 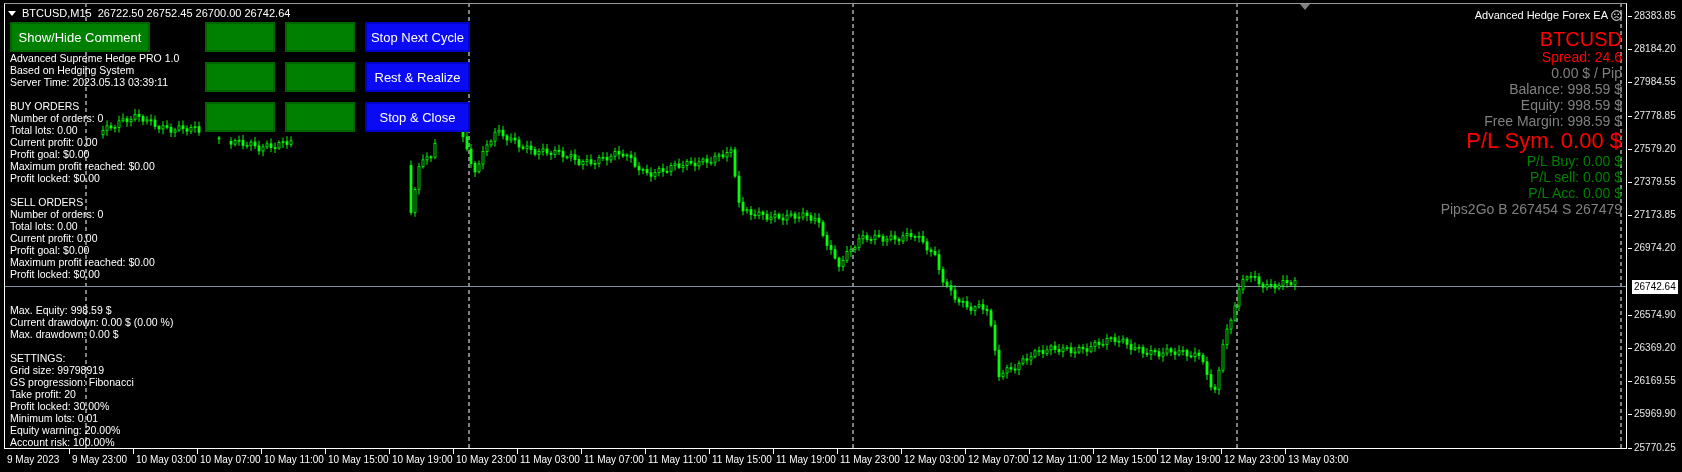 What do you see at coordinates (47, 202) in the screenshot?
I see `comment-line: SELL ORDERS` at bounding box center [47, 202].